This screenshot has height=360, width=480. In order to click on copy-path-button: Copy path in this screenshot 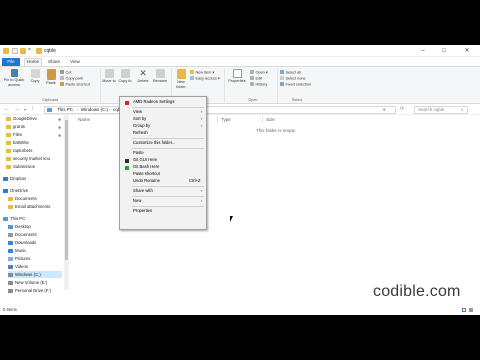, I will do `click(71, 79)`.